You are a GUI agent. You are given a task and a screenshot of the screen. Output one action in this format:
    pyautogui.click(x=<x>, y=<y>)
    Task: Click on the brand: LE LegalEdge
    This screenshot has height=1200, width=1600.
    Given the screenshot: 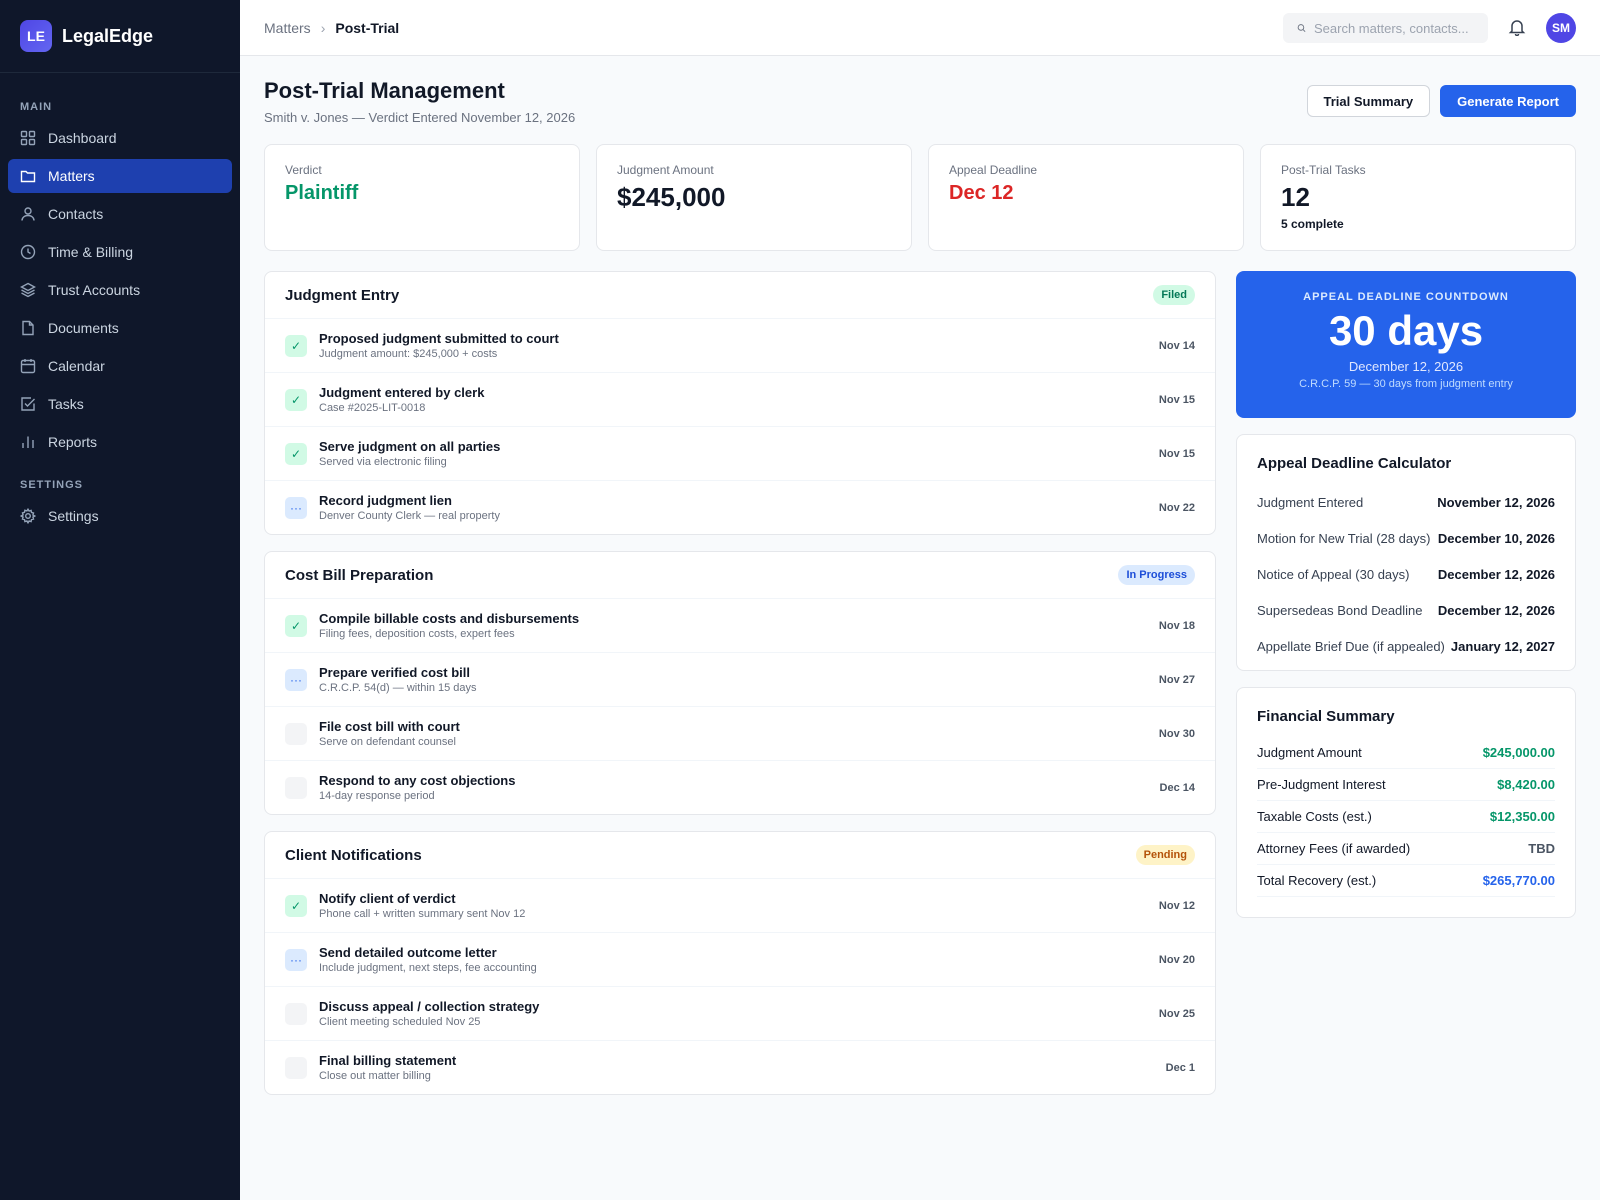 What is the action you would take?
    pyautogui.click(x=120, y=36)
    